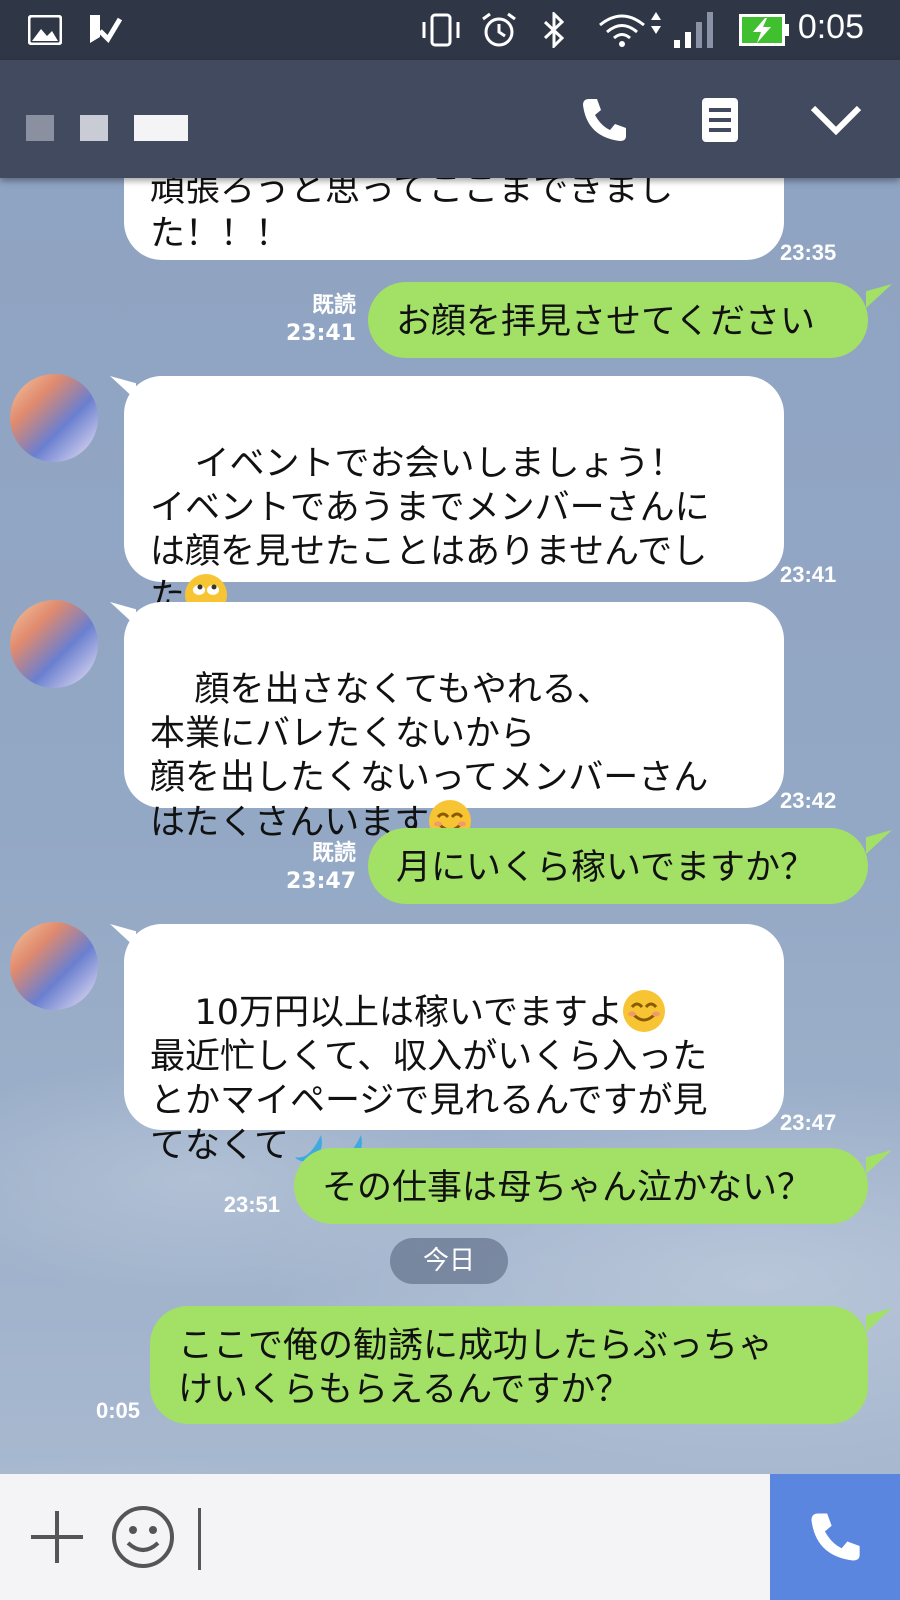 The width and height of the screenshot is (900, 1600). What do you see at coordinates (251, 1204) in the screenshot?
I see `message-time: 23:51` at bounding box center [251, 1204].